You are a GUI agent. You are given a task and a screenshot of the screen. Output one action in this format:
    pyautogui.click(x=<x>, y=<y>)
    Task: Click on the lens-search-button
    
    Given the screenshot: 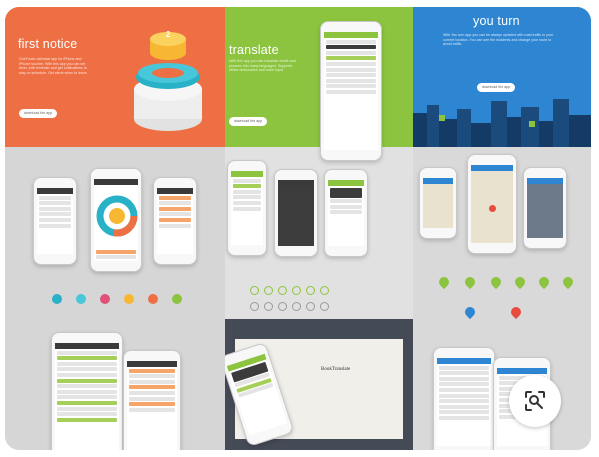 What is the action you would take?
    pyautogui.click(x=535, y=401)
    